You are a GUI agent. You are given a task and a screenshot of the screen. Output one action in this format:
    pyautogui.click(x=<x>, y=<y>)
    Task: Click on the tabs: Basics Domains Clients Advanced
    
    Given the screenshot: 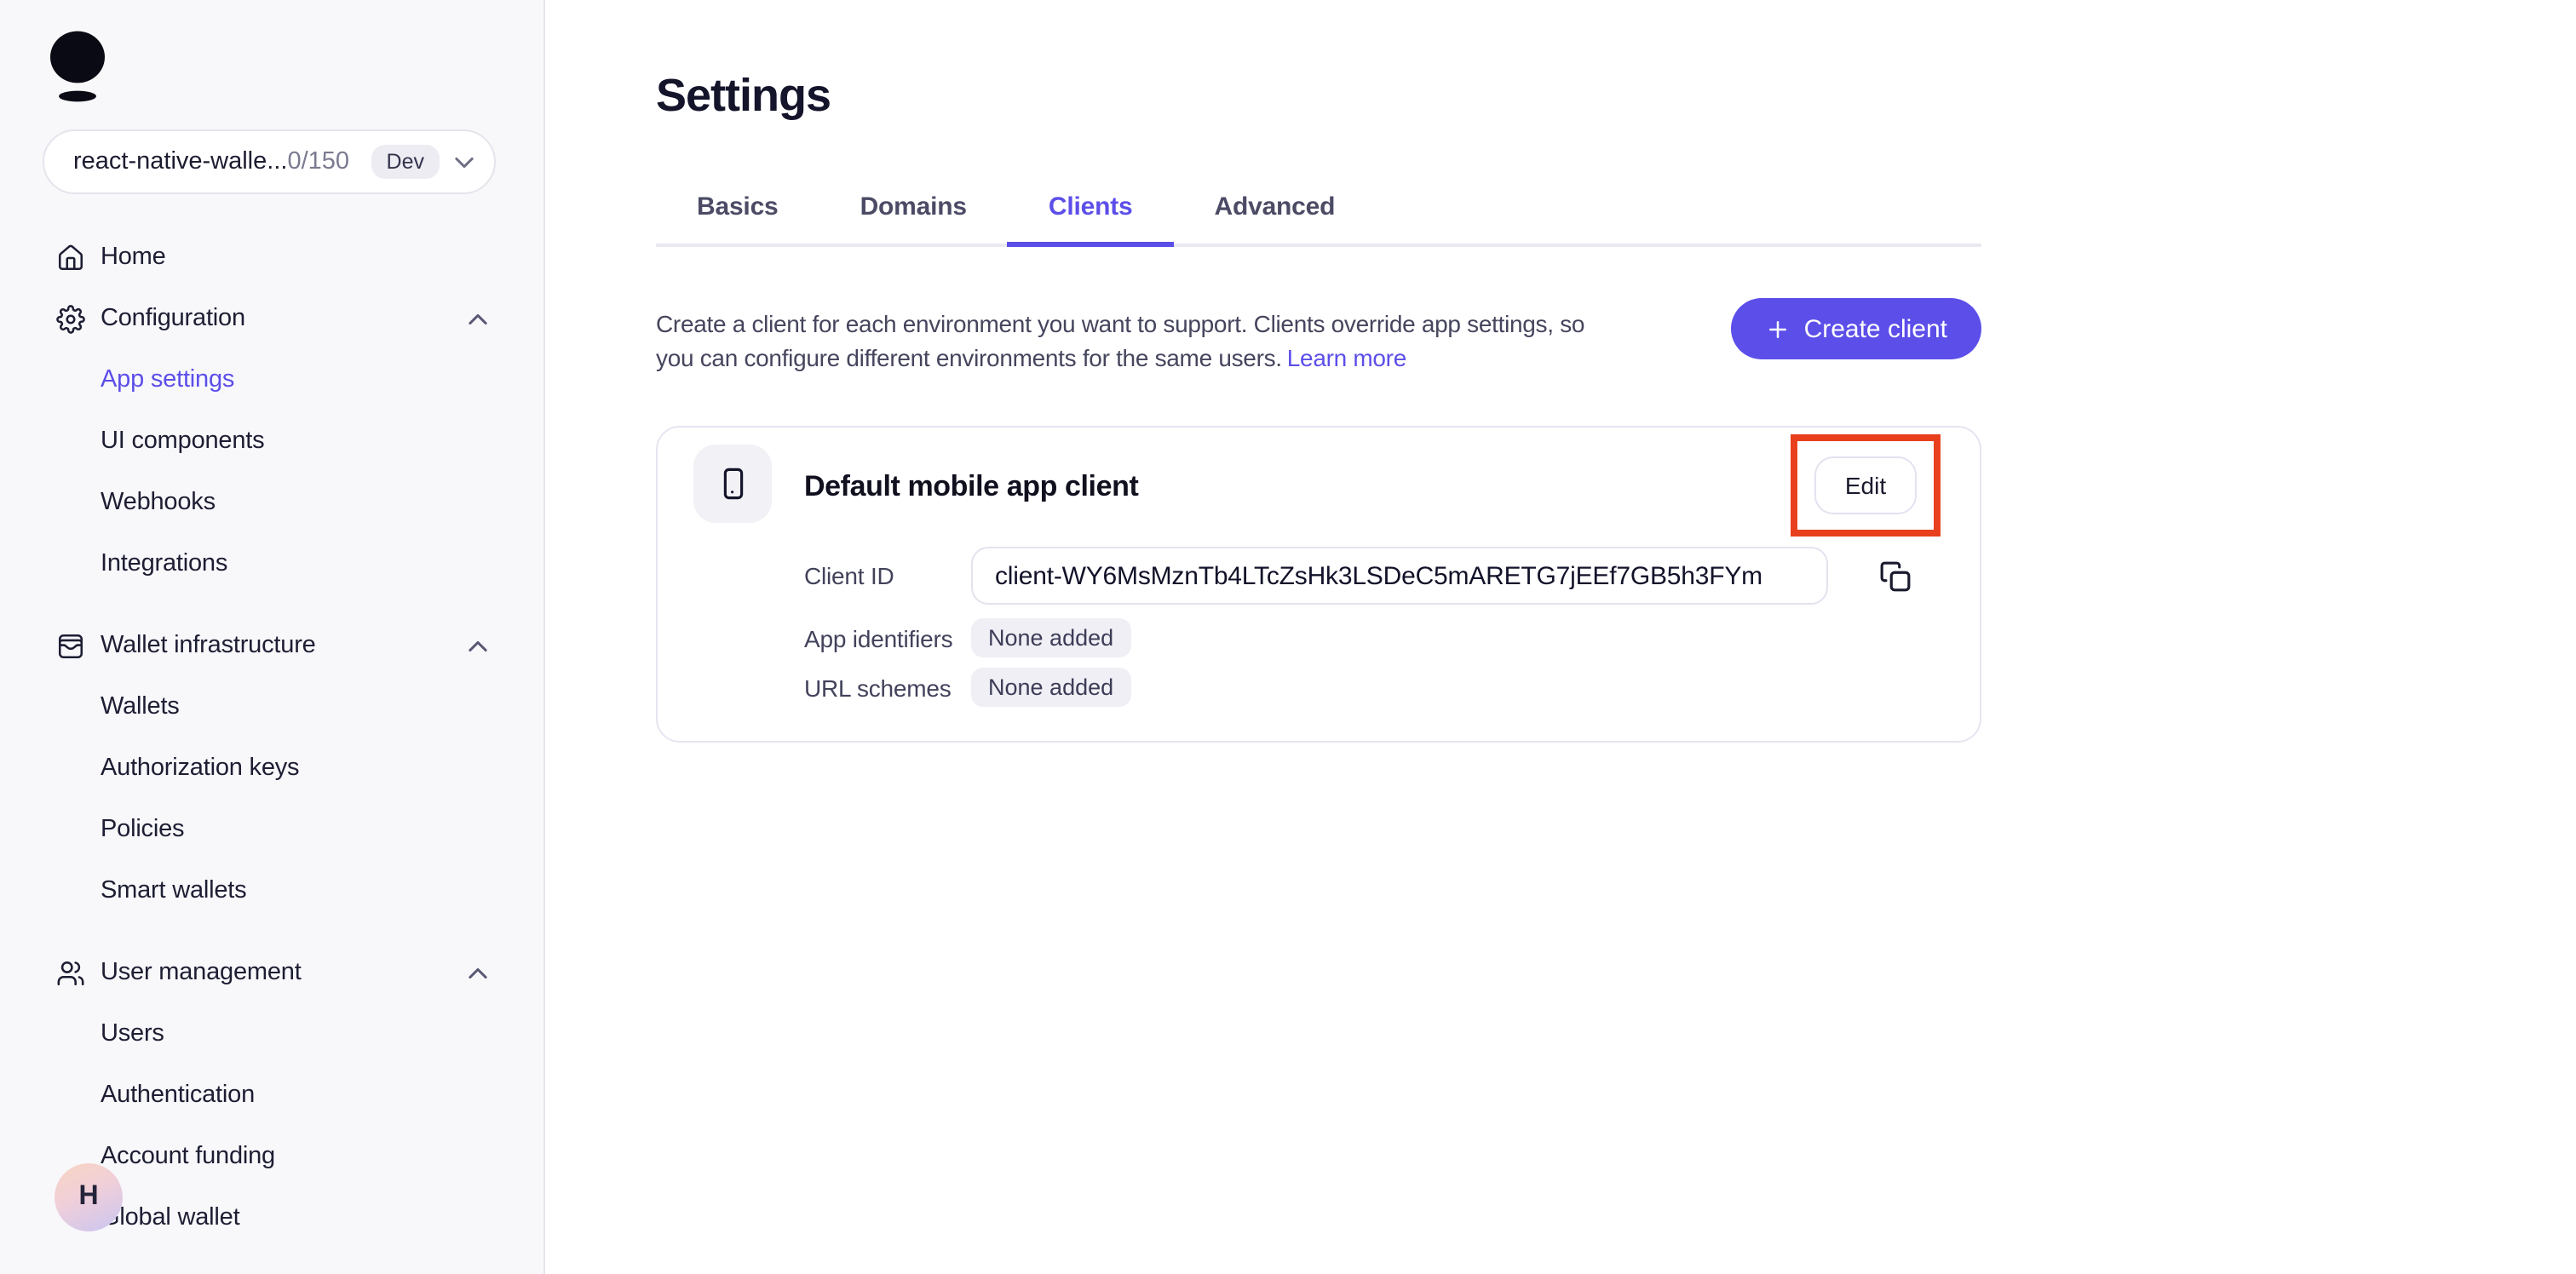 What is the action you would take?
    pyautogui.click(x=1318, y=211)
    